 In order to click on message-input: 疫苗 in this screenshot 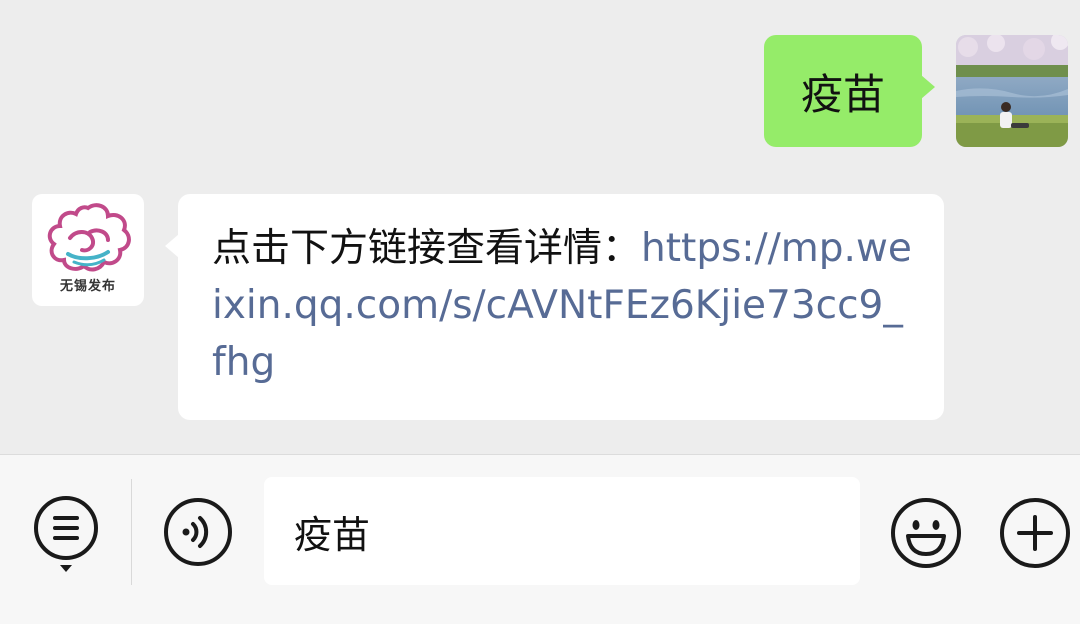, I will do `click(562, 531)`.